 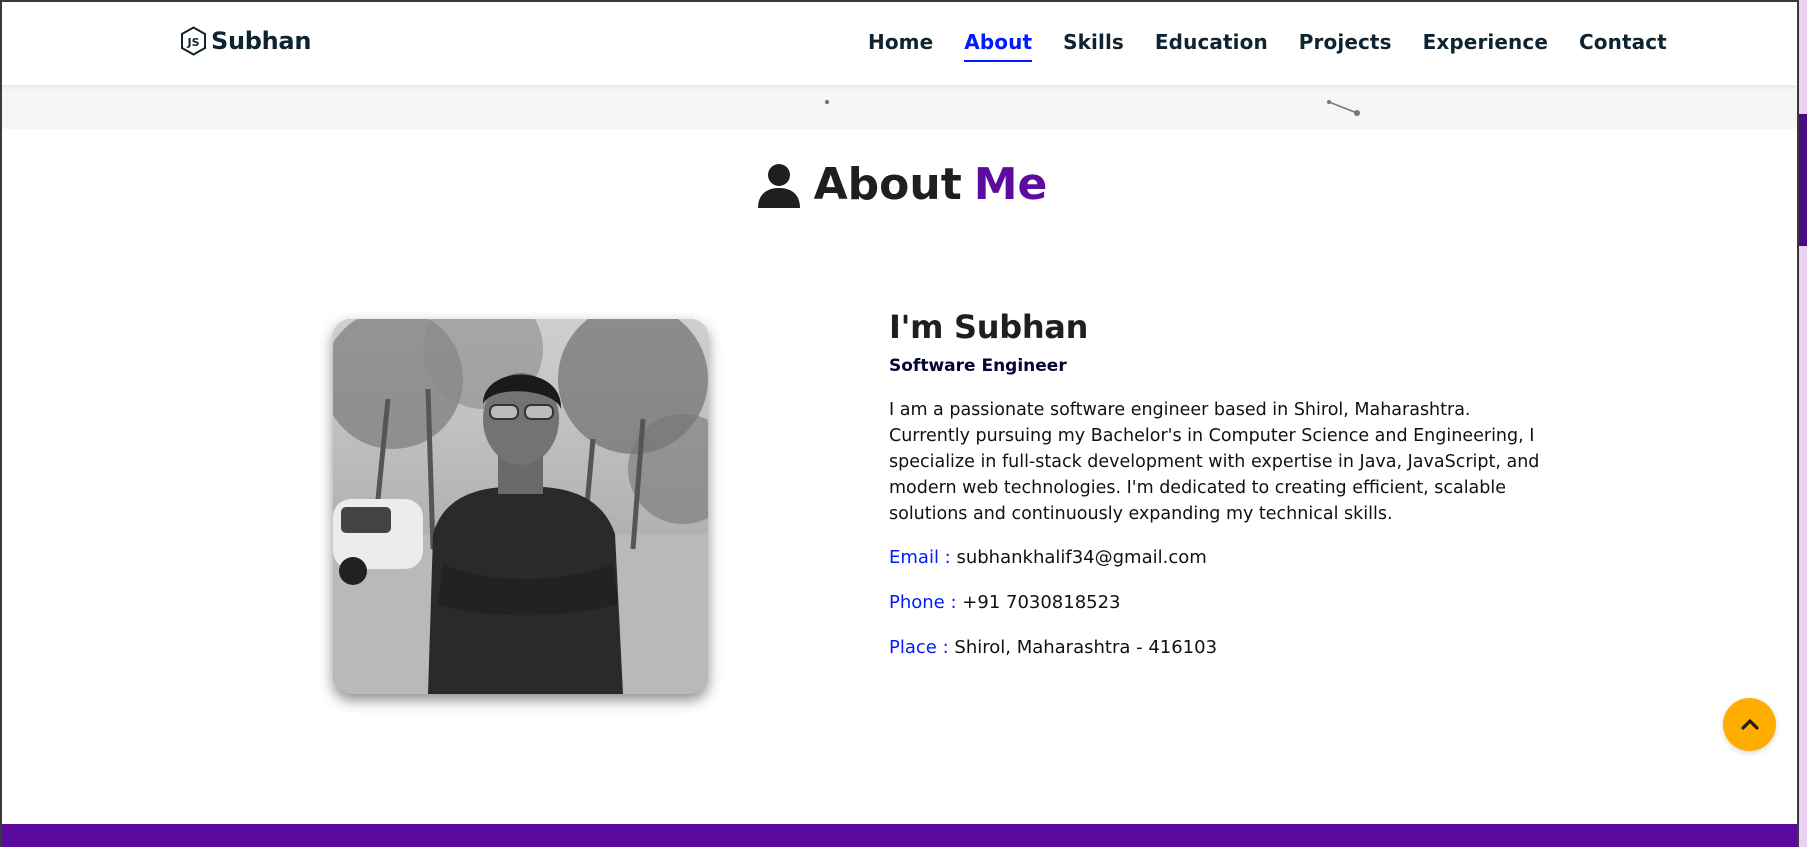 What do you see at coordinates (1803, 180) in the screenshot?
I see `scrollbar-thumb` at bounding box center [1803, 180].